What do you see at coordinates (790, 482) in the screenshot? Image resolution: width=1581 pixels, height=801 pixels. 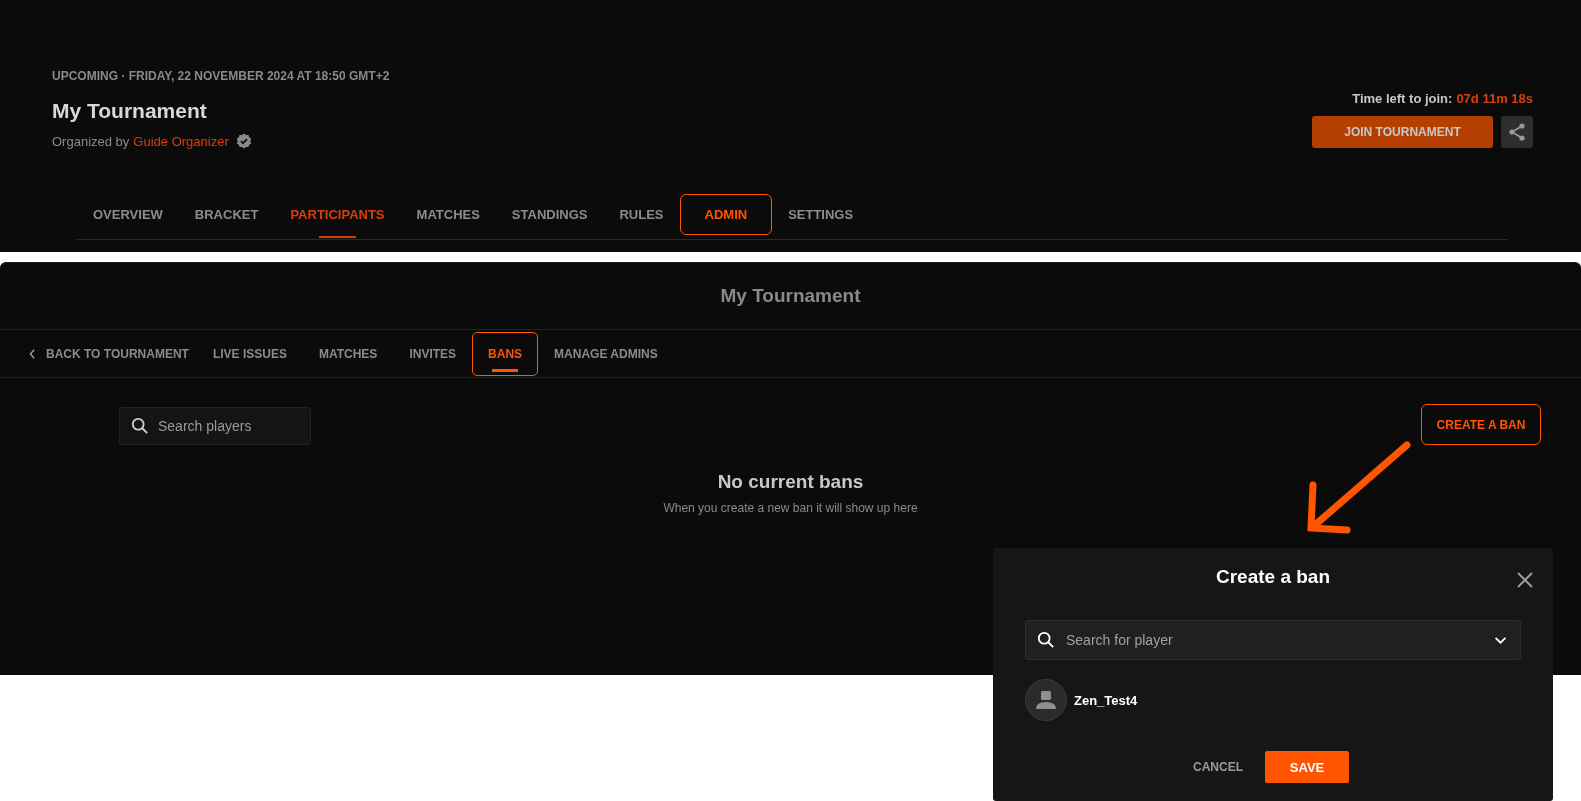 I see `empty-state-title: No current bans` at bounding box center [790, 482].